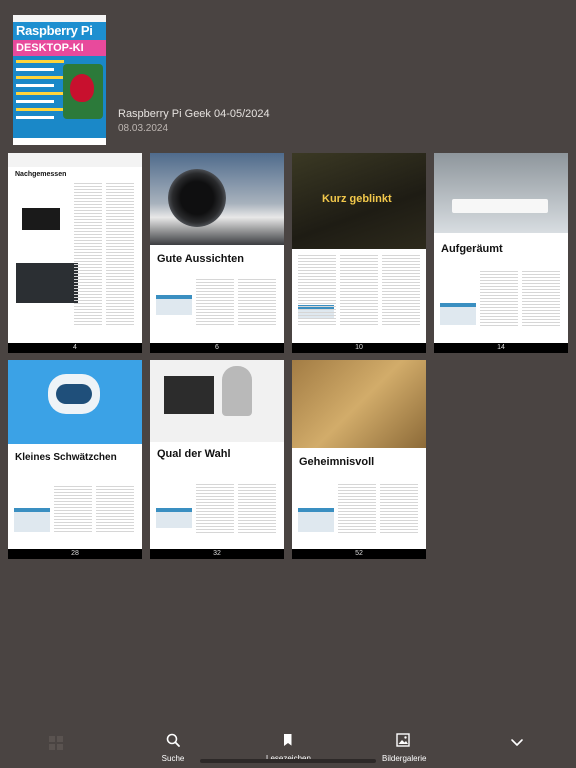  I want to click on home-indicator, so click(288, 761).